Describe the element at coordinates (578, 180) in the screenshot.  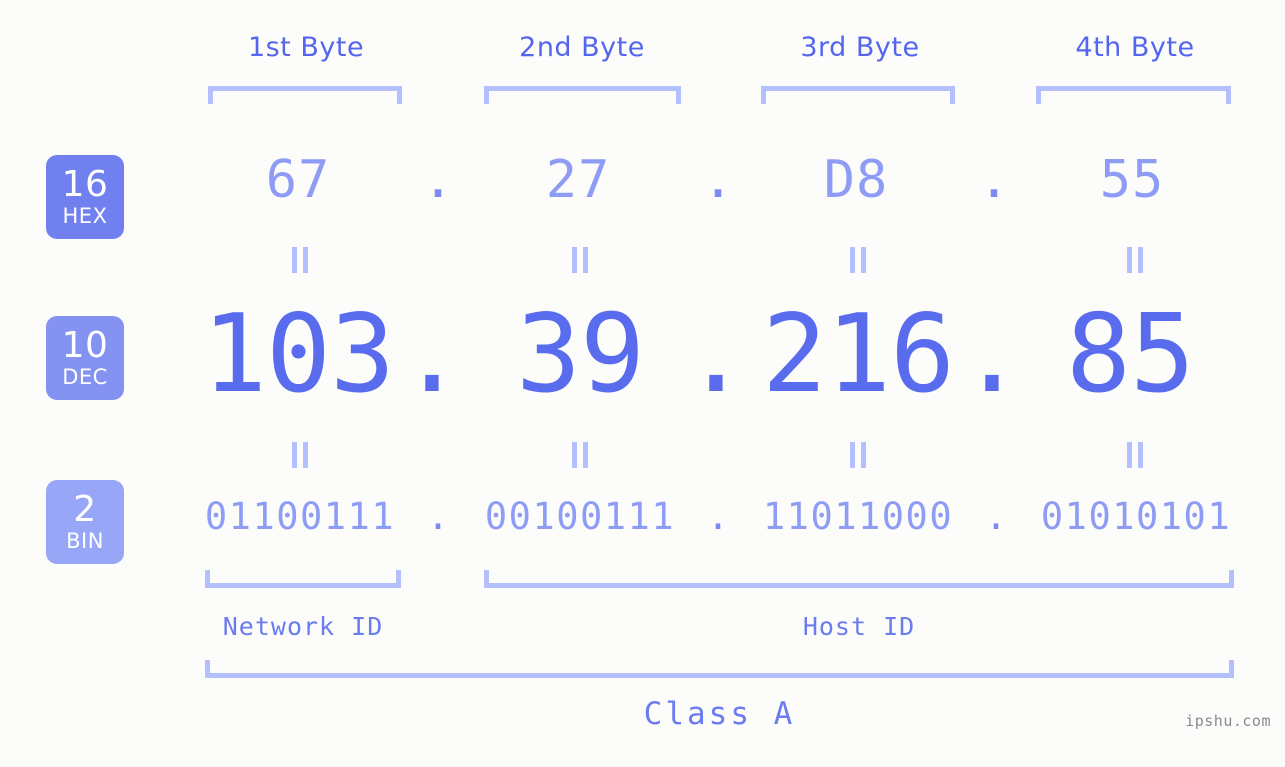
I see `hex-octet-2: 27` at that location.